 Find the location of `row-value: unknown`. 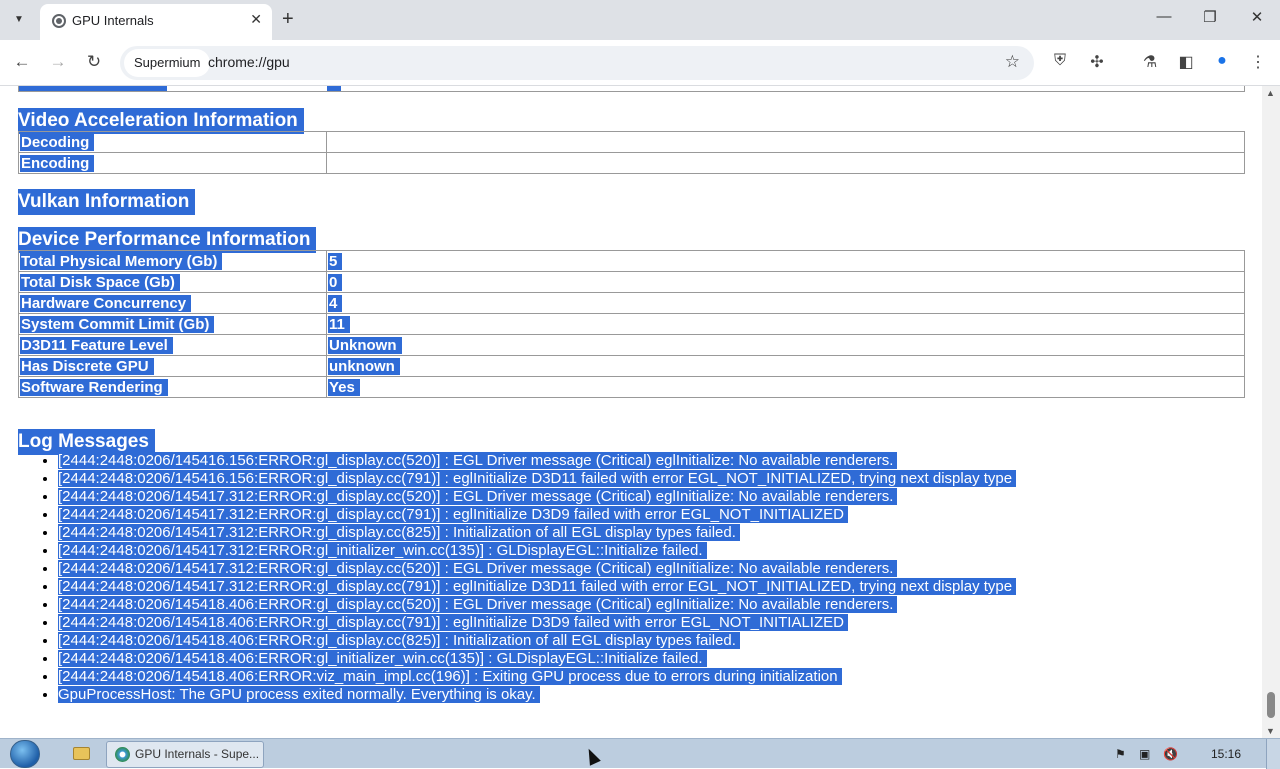

row-value: unknown is located at coordinates (364, 366).